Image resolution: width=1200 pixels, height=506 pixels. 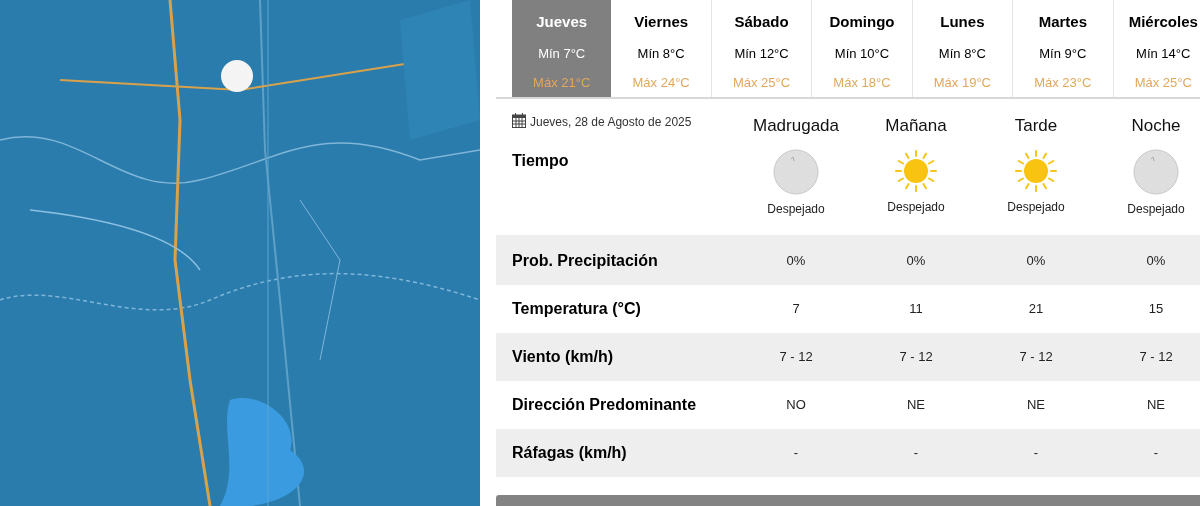 What do you see at coordinates (1156, 126) in the screenshot?
I see `period-header: Noche` at bounding box center [1156, 126].